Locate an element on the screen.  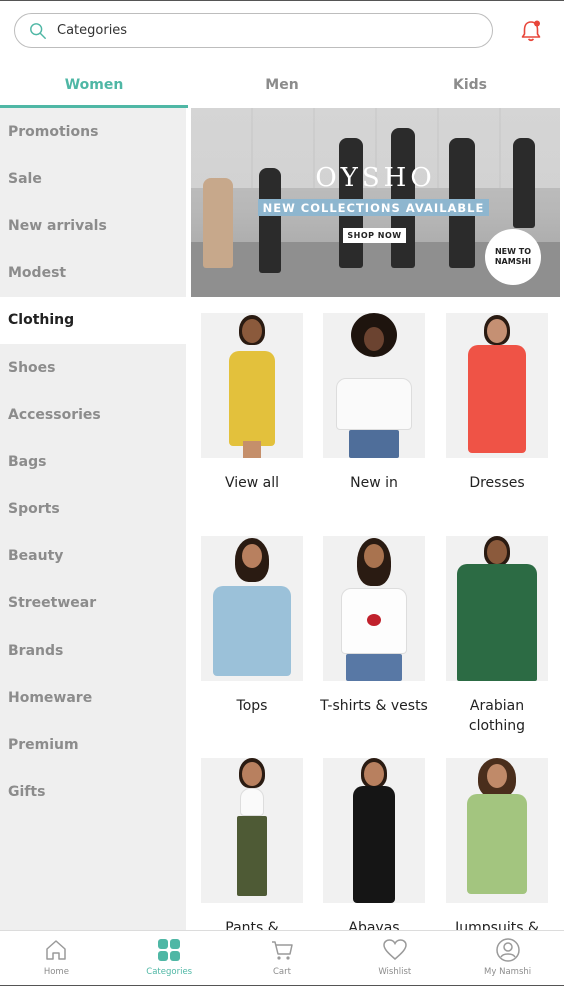
heart-icon is located at coordinates (395, 949).